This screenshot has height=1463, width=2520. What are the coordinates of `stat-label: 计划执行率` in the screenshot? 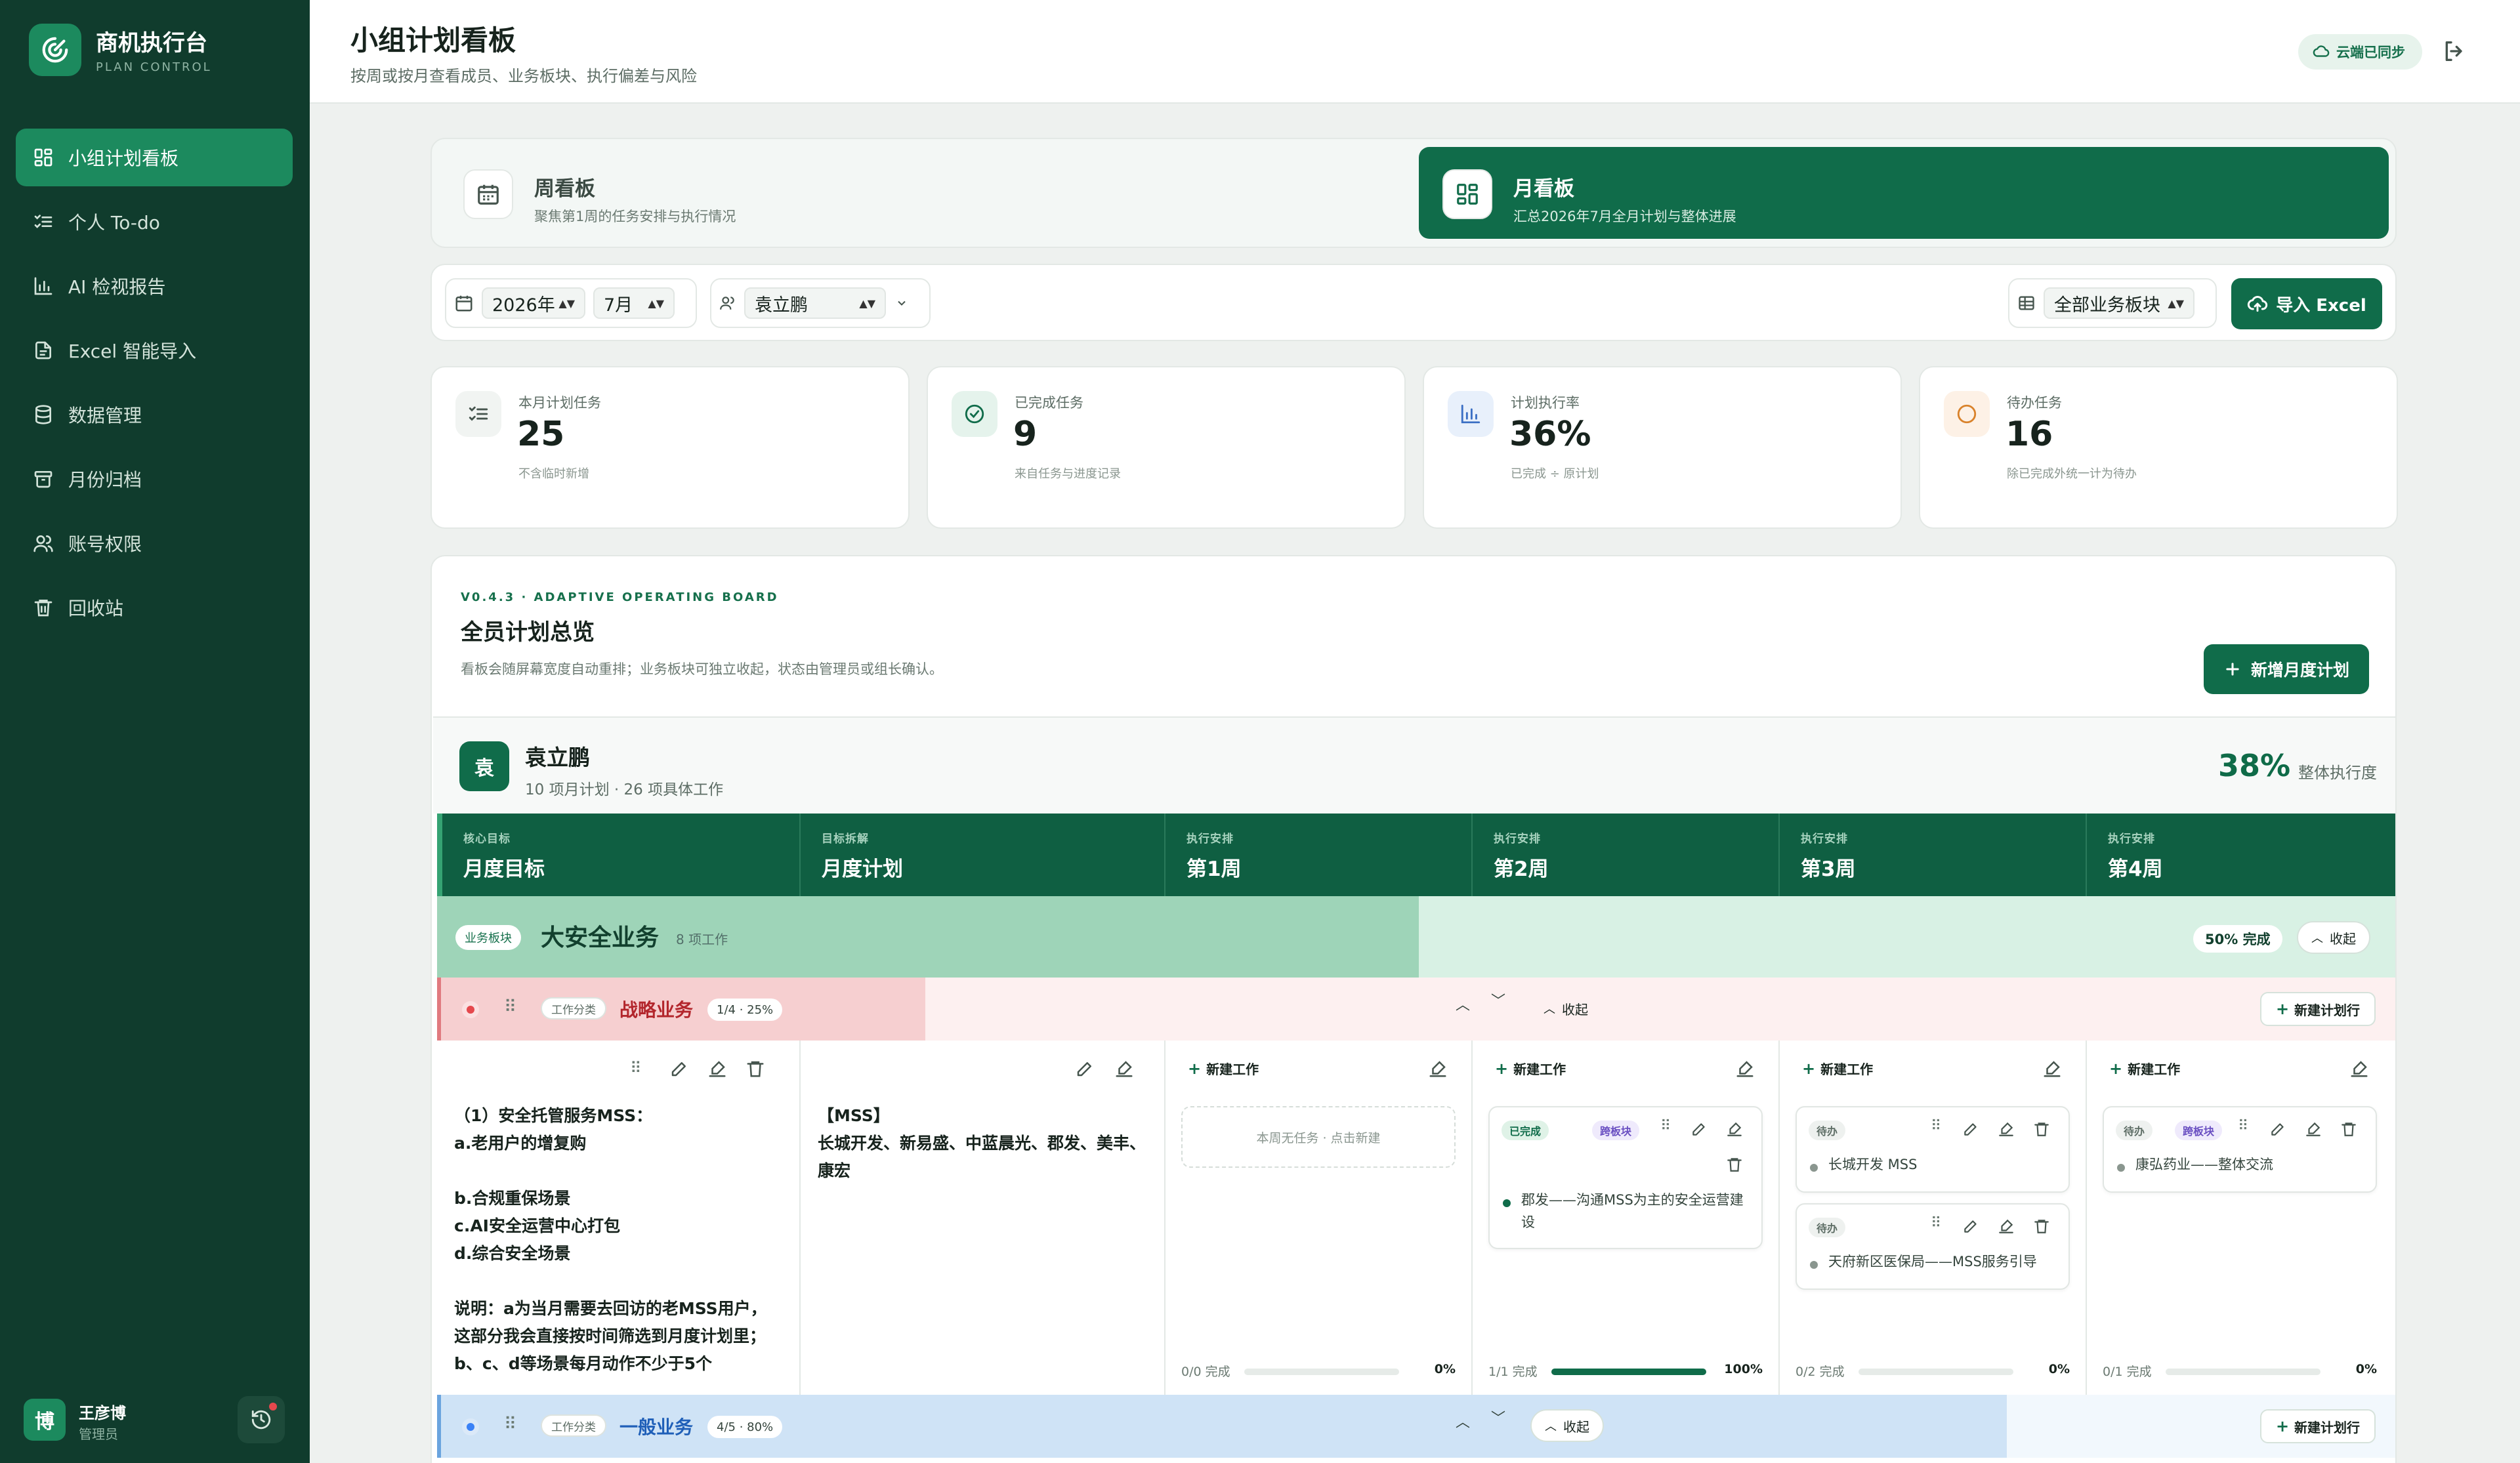 It's located at (1545, 403).